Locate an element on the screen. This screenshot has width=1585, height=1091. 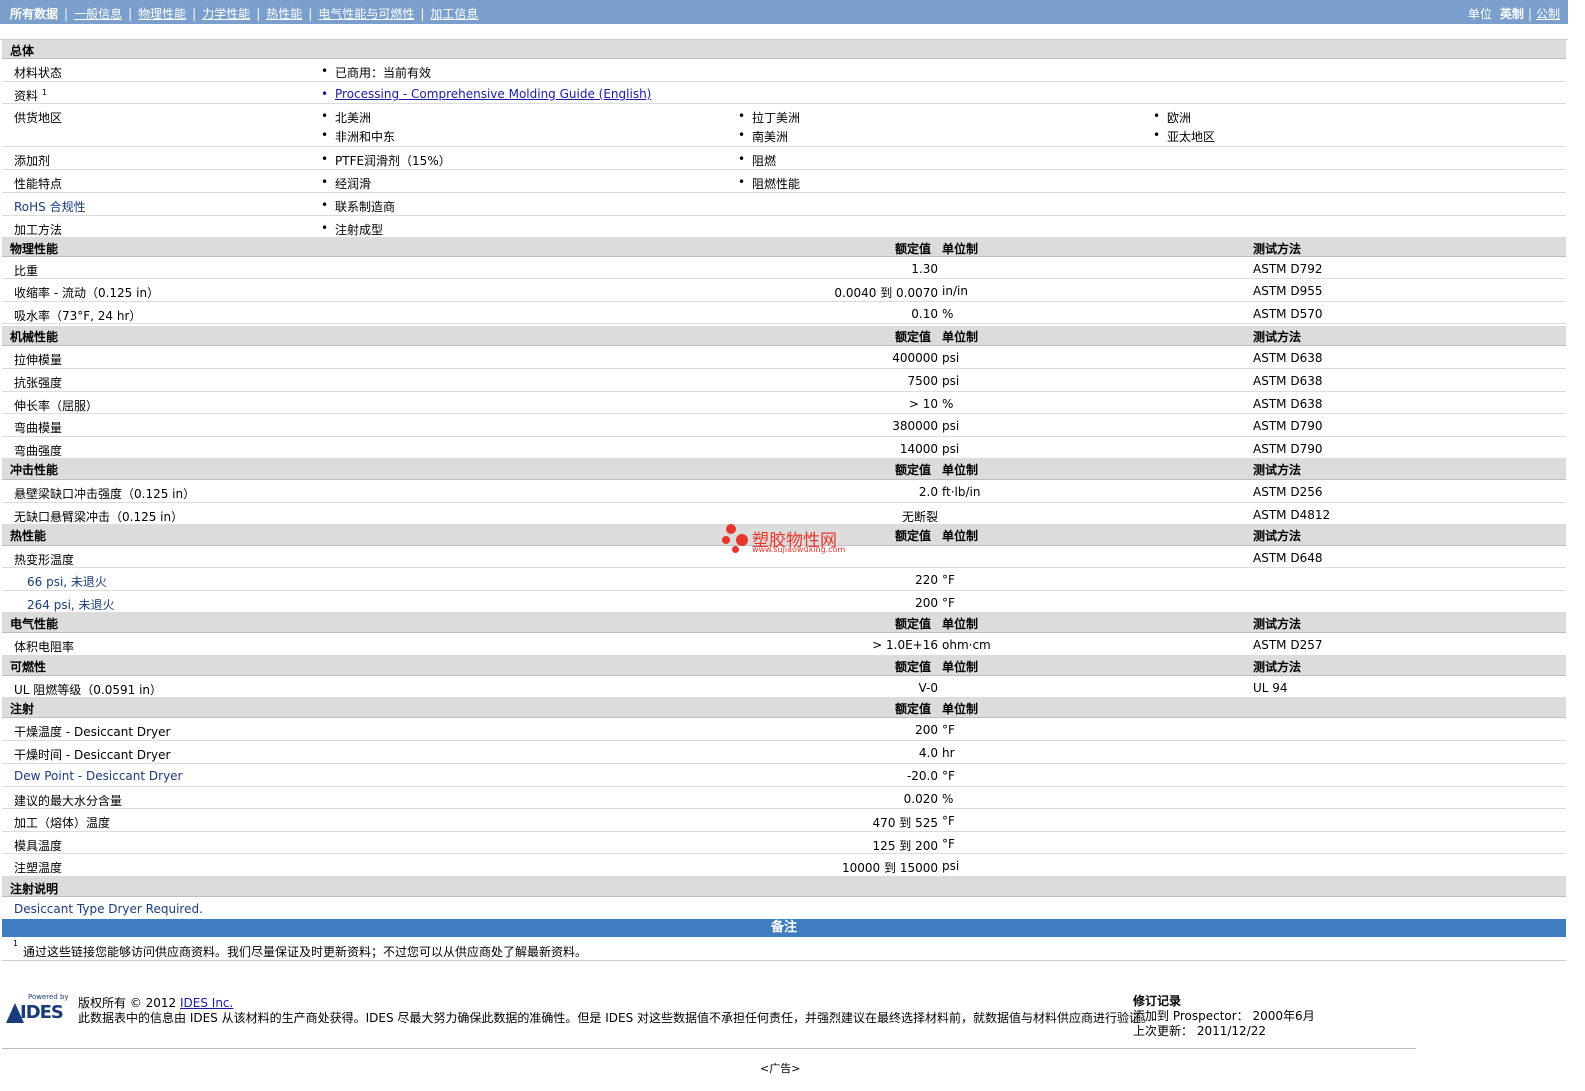
section-nav: 所有数据 | 一般信息 | 物理性能 | 力学性能 | 热性能 | 电气性能与可燃性 | 加工信息 is located at coordinates (244, 13).